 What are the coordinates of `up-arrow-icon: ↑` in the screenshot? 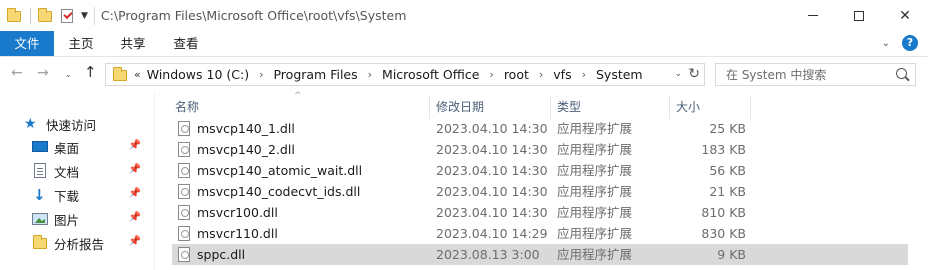 It's located at (90, 72).